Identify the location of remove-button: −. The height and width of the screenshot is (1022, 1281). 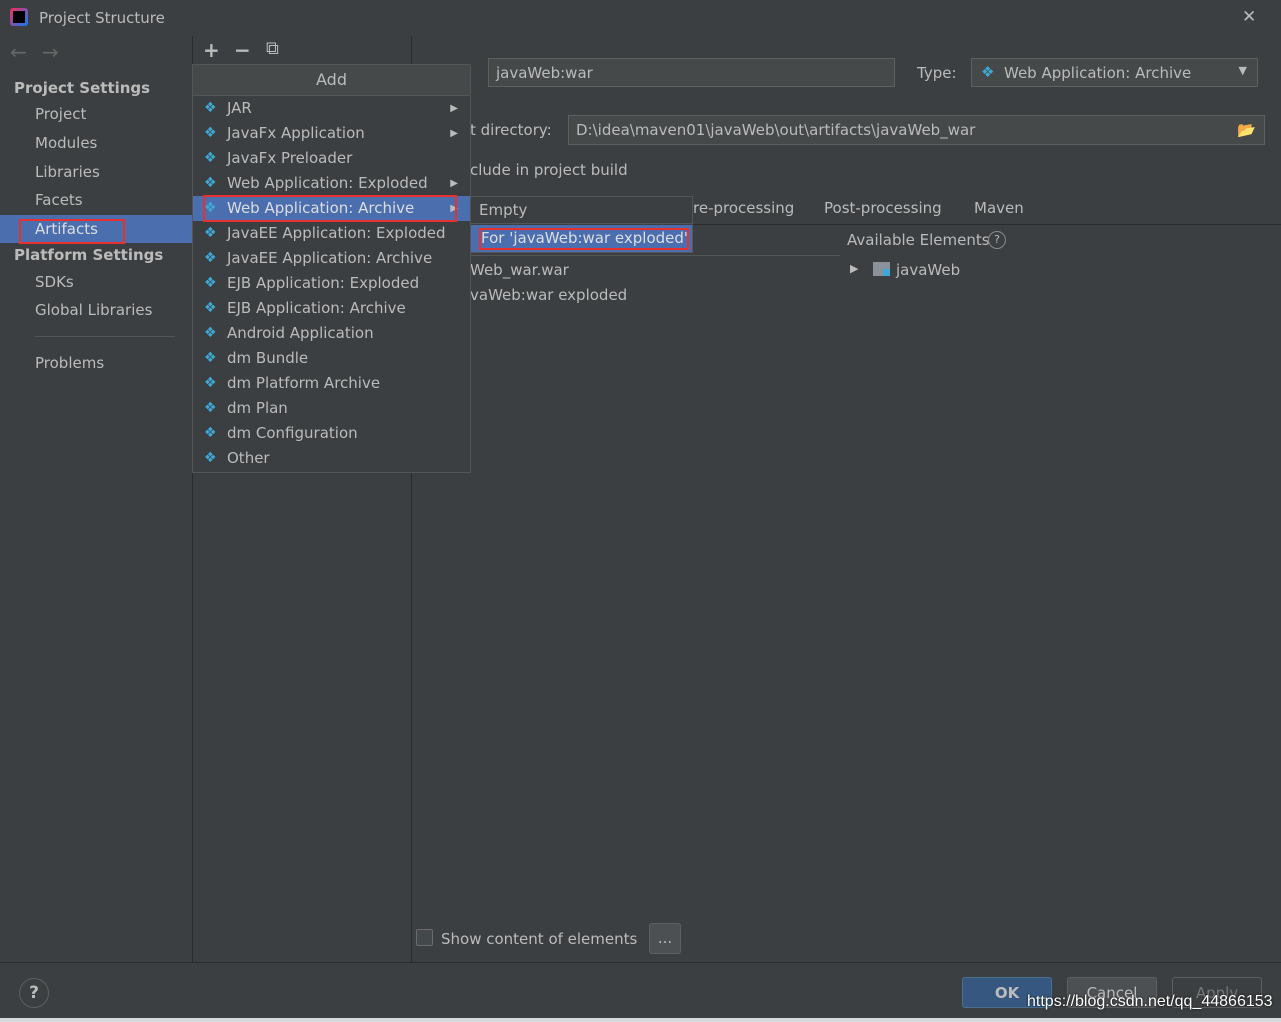
(242, 50).